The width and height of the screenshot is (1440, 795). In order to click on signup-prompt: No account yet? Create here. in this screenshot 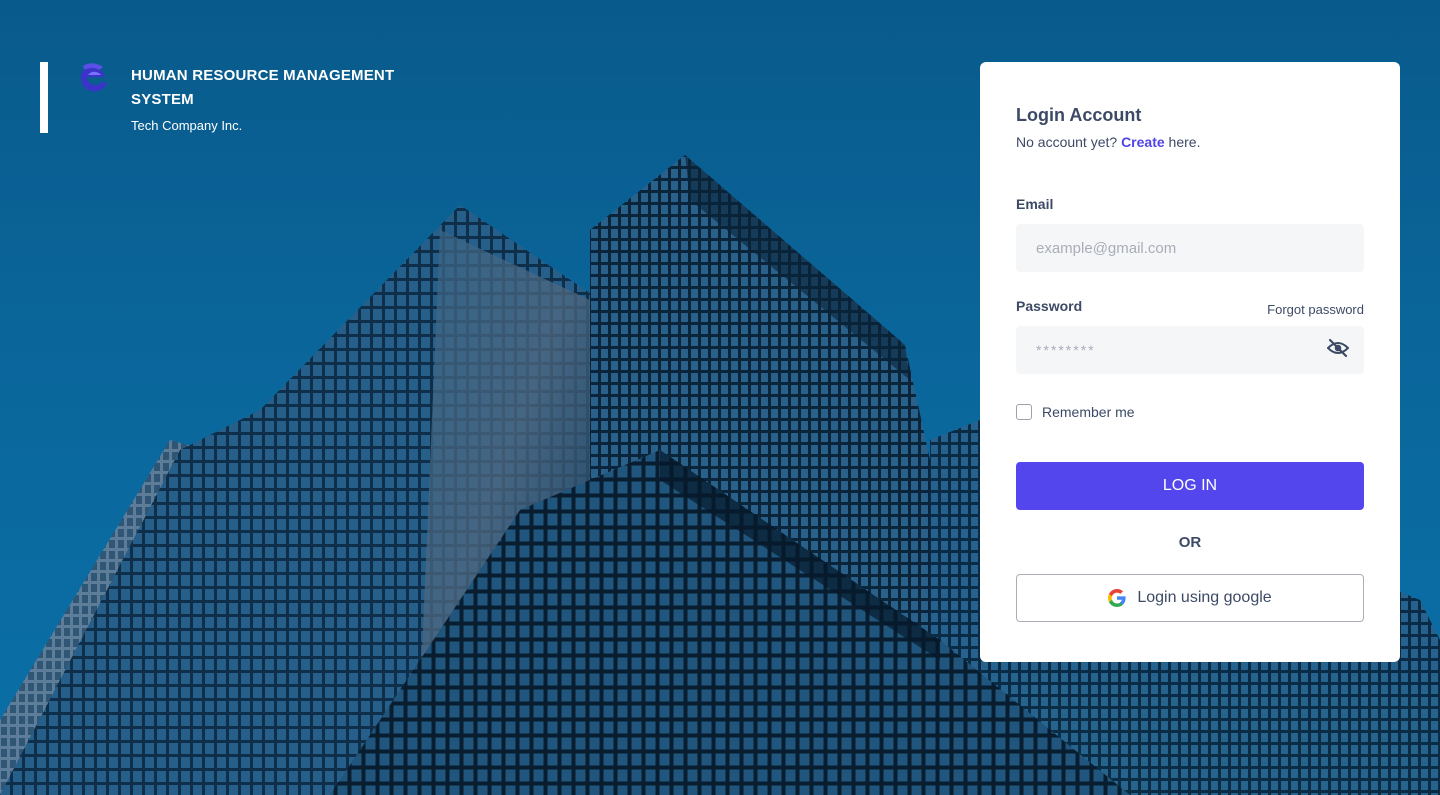, I will do `click(1108, 142)`.